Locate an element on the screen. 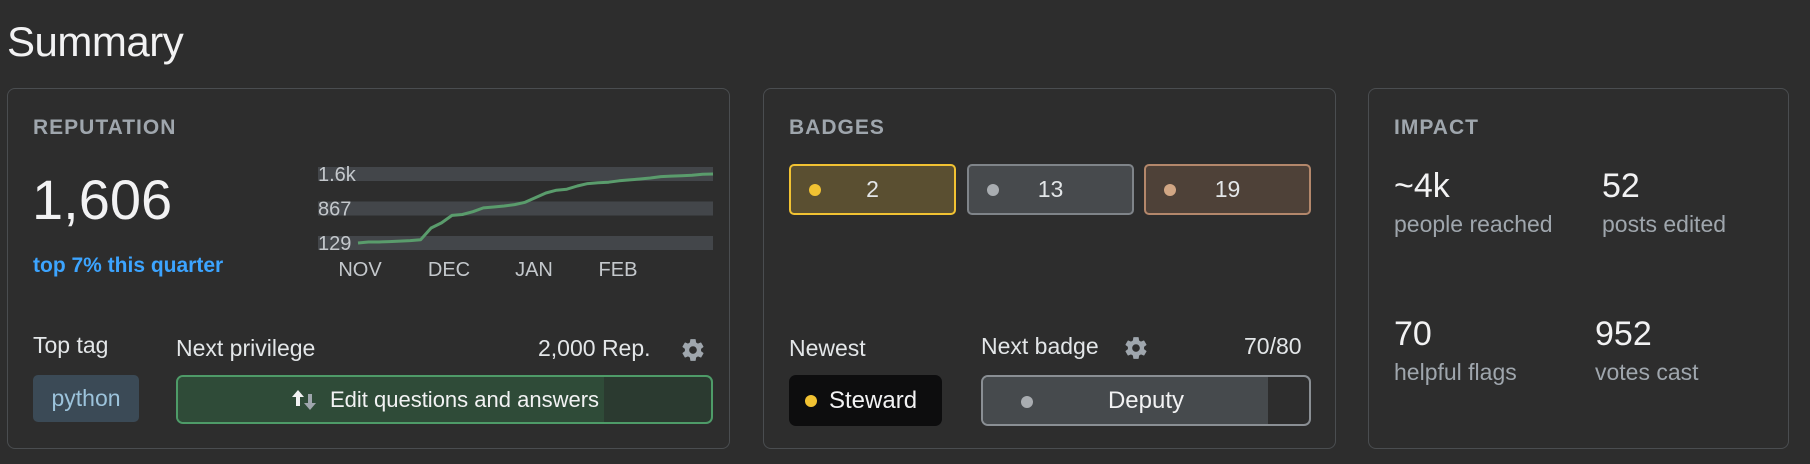 The width and height of the screenshot is (1810, 464). top-tag-label: Top tag is located at coordinates (71, 345).